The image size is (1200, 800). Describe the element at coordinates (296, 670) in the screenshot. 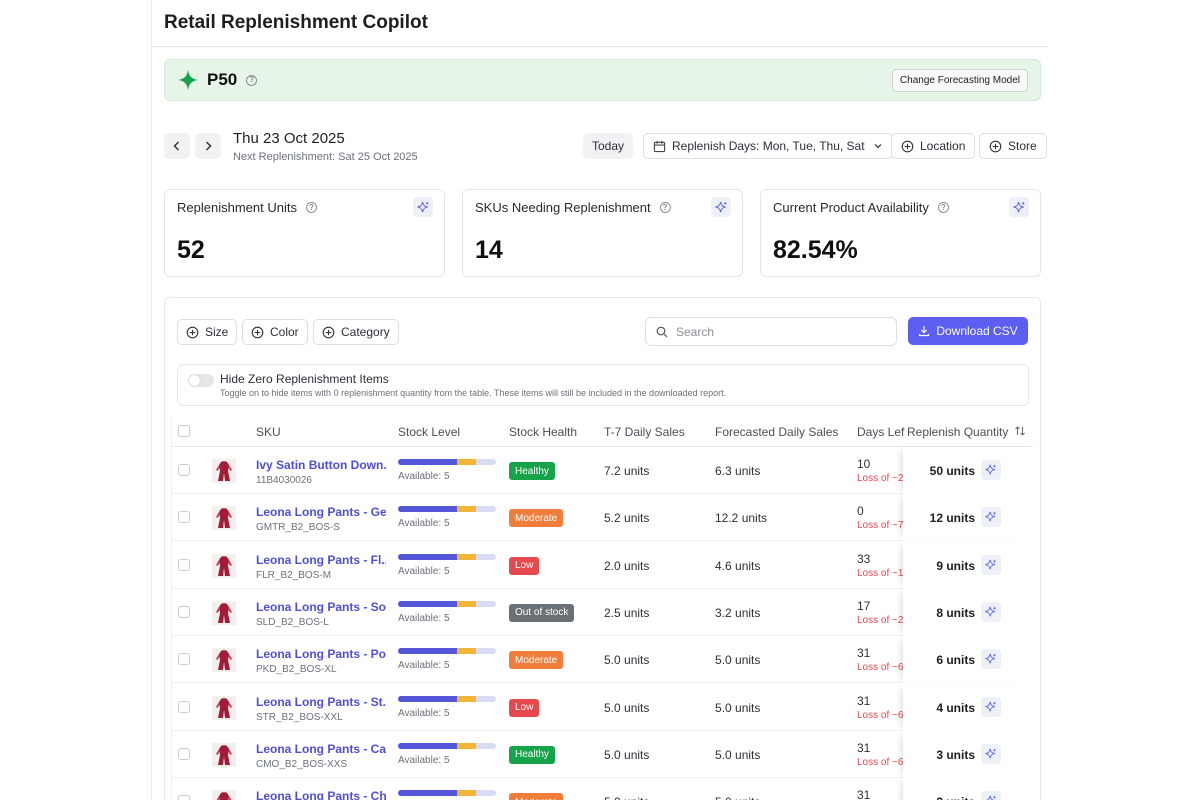

I see `sku-code: PKD_B2_BOS-XL` at that location.